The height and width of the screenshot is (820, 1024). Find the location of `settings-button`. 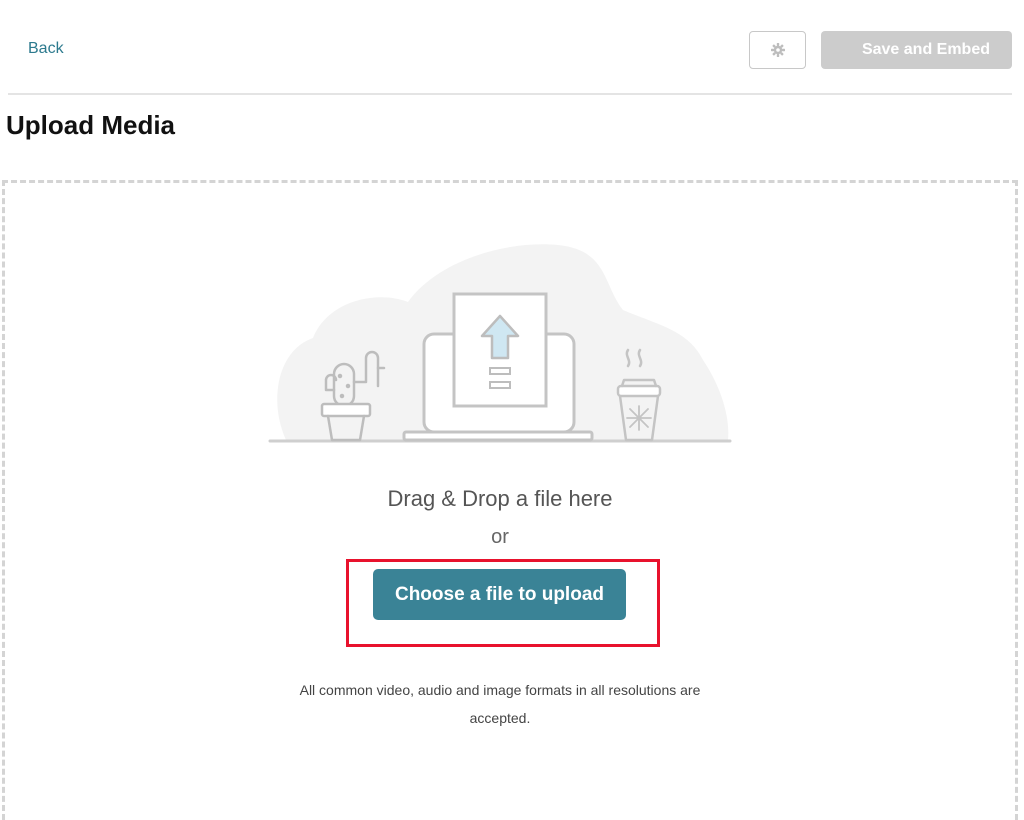

settings-button is located at coordinates (777, 50).